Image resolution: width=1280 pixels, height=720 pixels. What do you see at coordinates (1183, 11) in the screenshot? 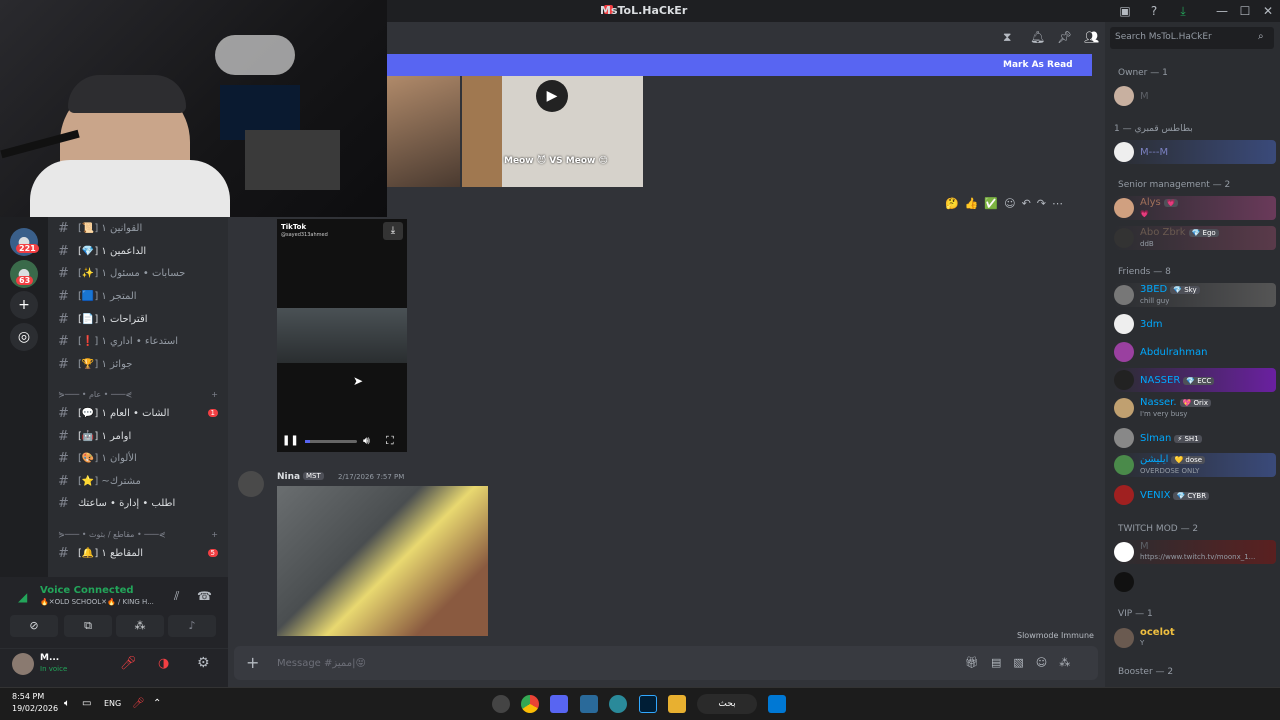
I see `download-icon: ⤓` at bounding box center [1183, 11].